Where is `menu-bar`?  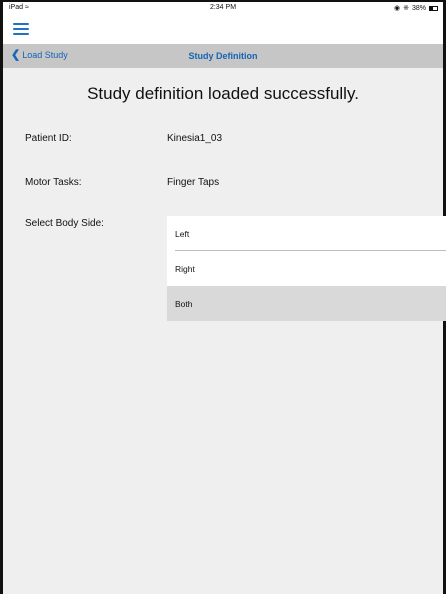
menu-bar is located at coordinates (223, 29).